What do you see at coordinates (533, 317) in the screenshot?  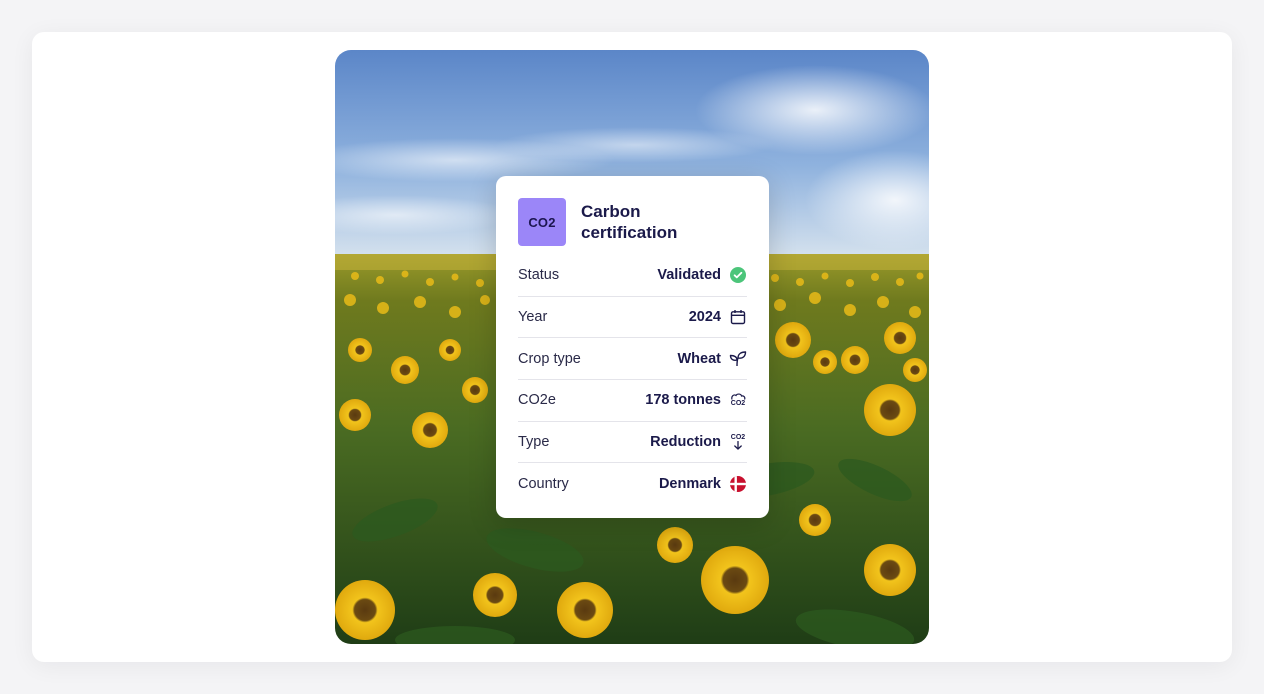 I see `row-label: Year` at bounding box center [533, 317].